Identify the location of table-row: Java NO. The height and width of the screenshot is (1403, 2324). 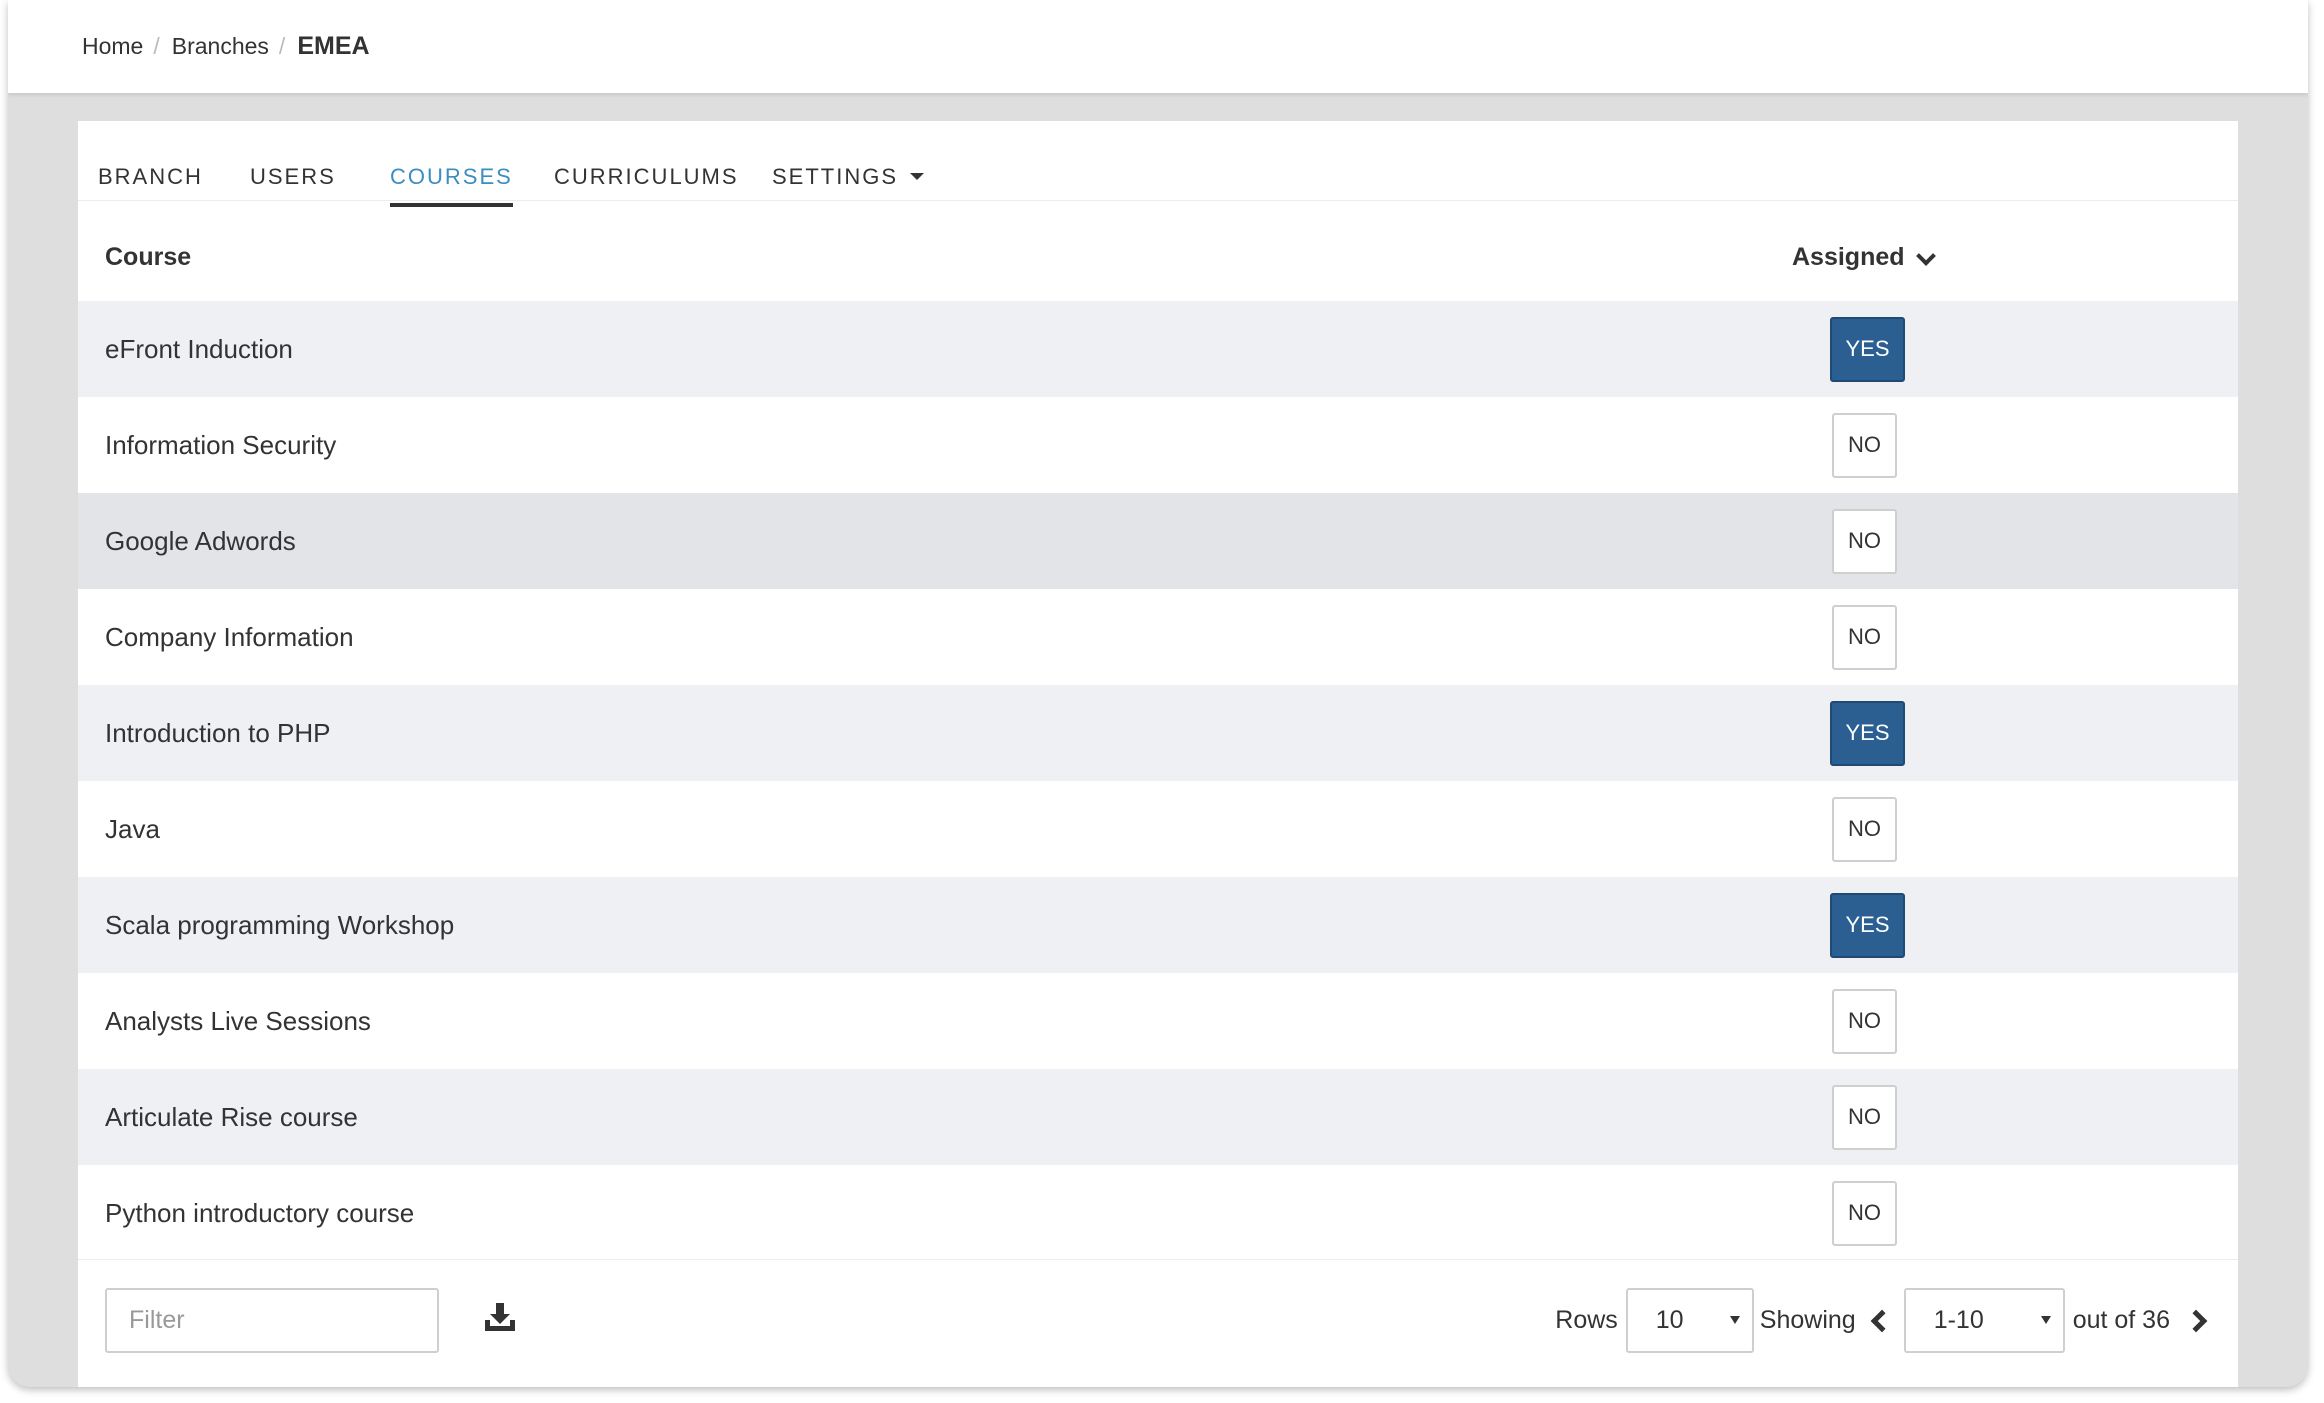
(1158, 829).